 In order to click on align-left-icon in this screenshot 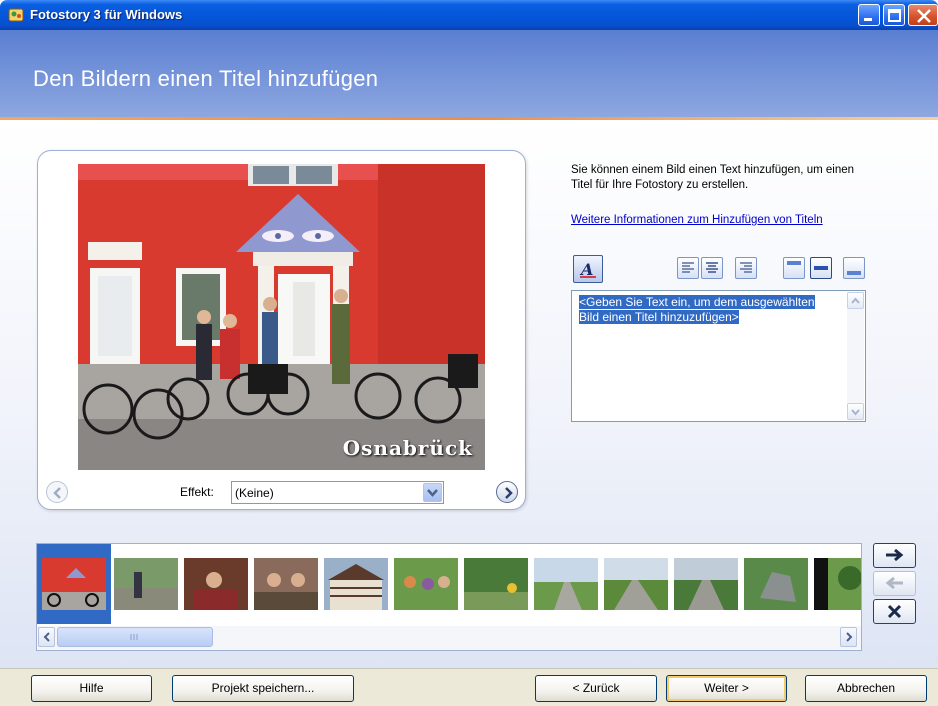, I will do `click(688, 267)`.